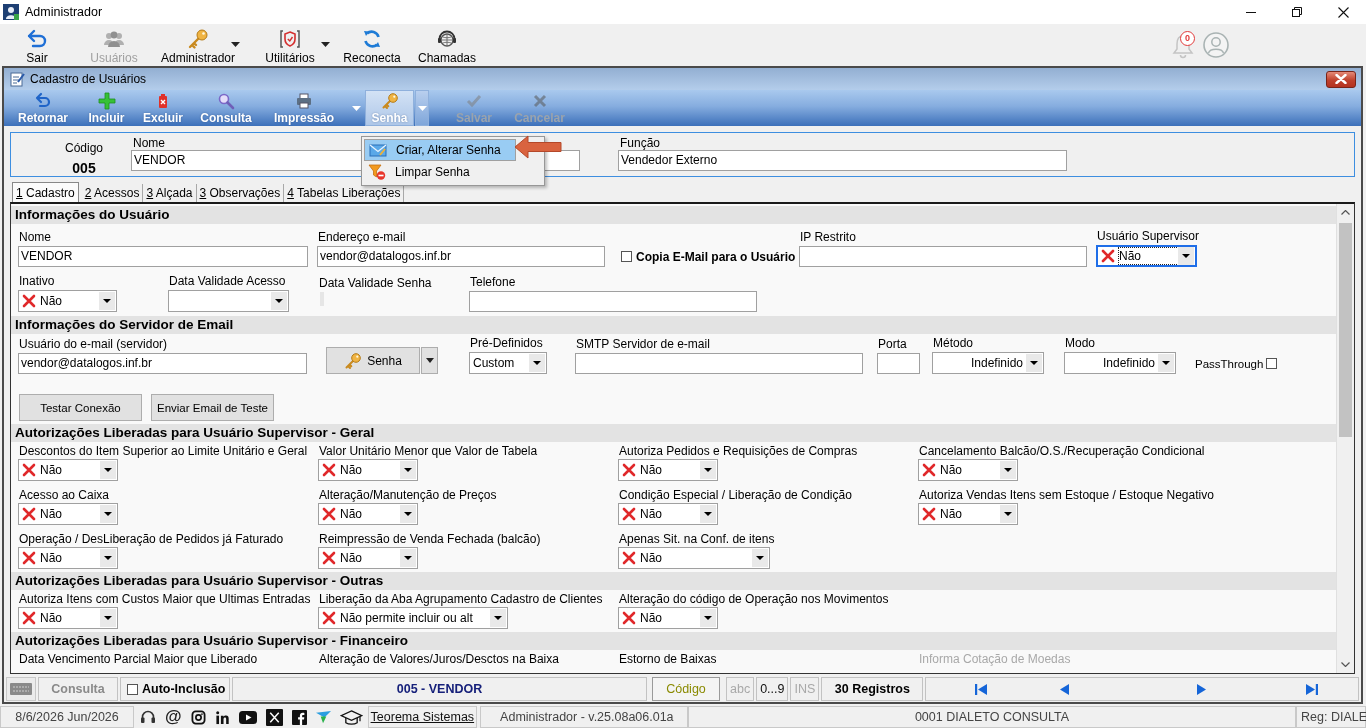 The image size is (1366, 728). I want to click on action-button: Testar Conexão, so click(80, 407).